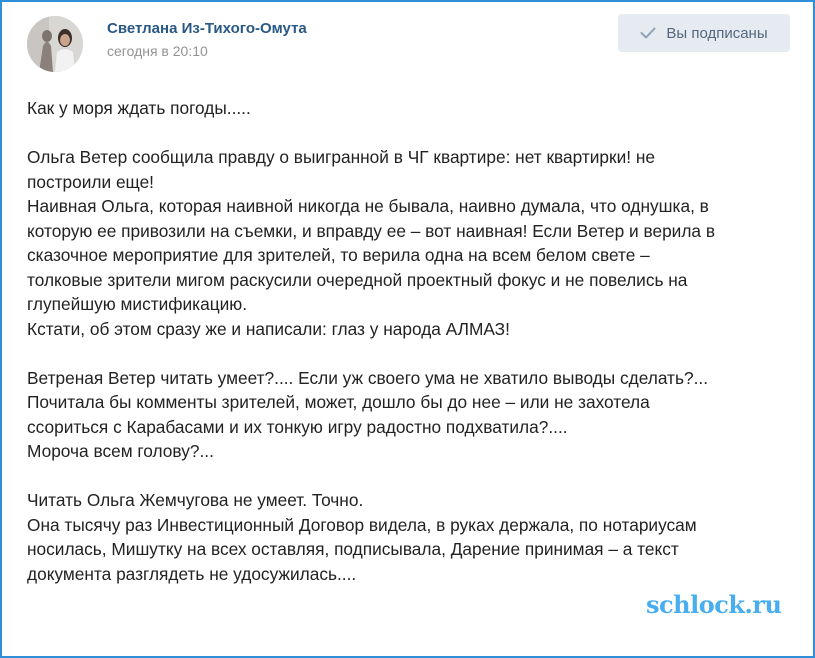  I want to click on avatar, so click(55, 44).